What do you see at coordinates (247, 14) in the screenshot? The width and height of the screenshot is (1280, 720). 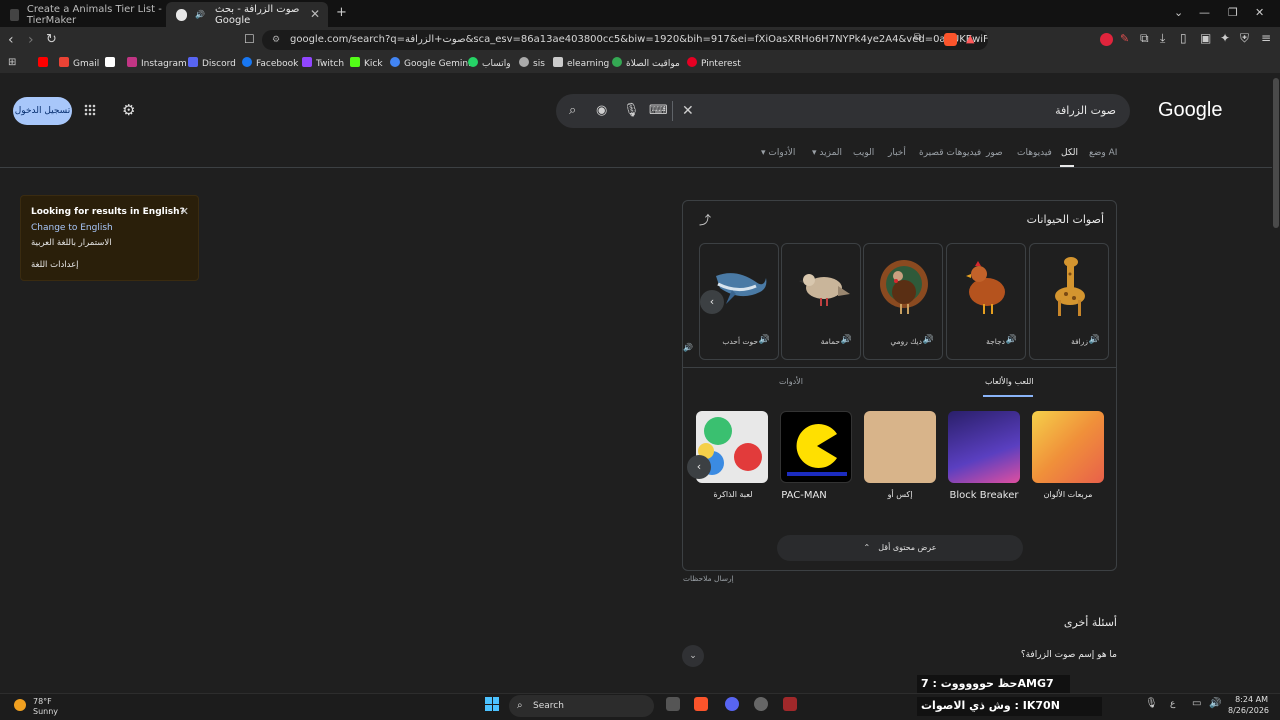 I see `tab-google-search: 🔊 صوت الزرافة - بحث Google ✕` at bounding box center [247, 14].